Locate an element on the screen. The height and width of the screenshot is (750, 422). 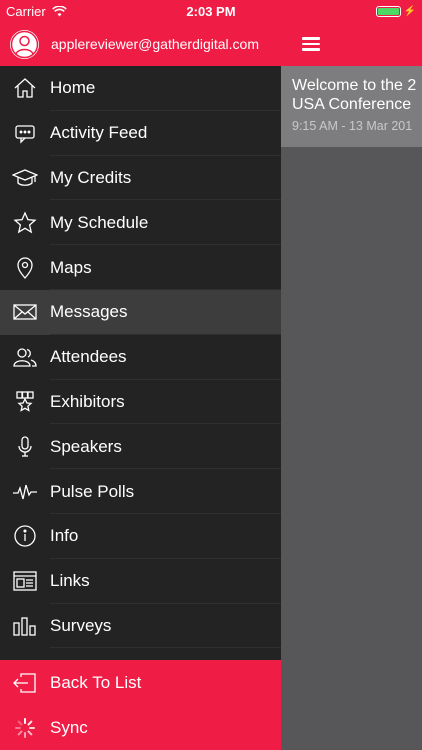
drawer-header: applereviewer@gatherdigital.com is located at coordinates (140, 44).